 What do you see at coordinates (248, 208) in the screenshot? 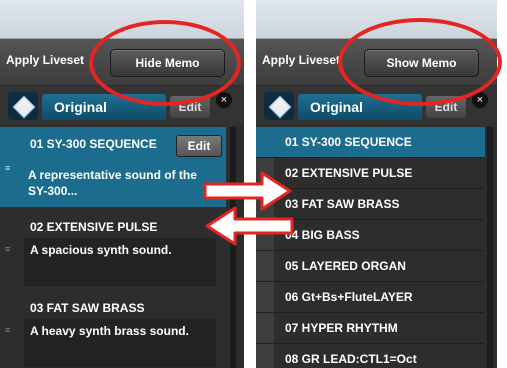
I see `switch-arrows-icon` at bounding box center [248, 208].